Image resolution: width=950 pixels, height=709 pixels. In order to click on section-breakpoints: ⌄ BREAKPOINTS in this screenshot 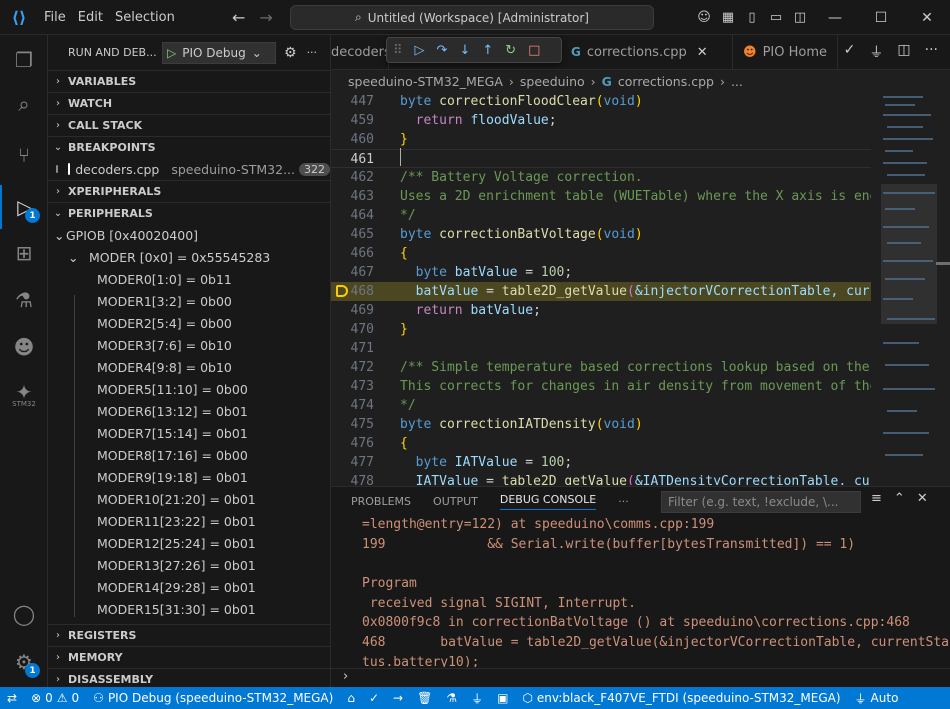, I will do `click(189, 147)`.